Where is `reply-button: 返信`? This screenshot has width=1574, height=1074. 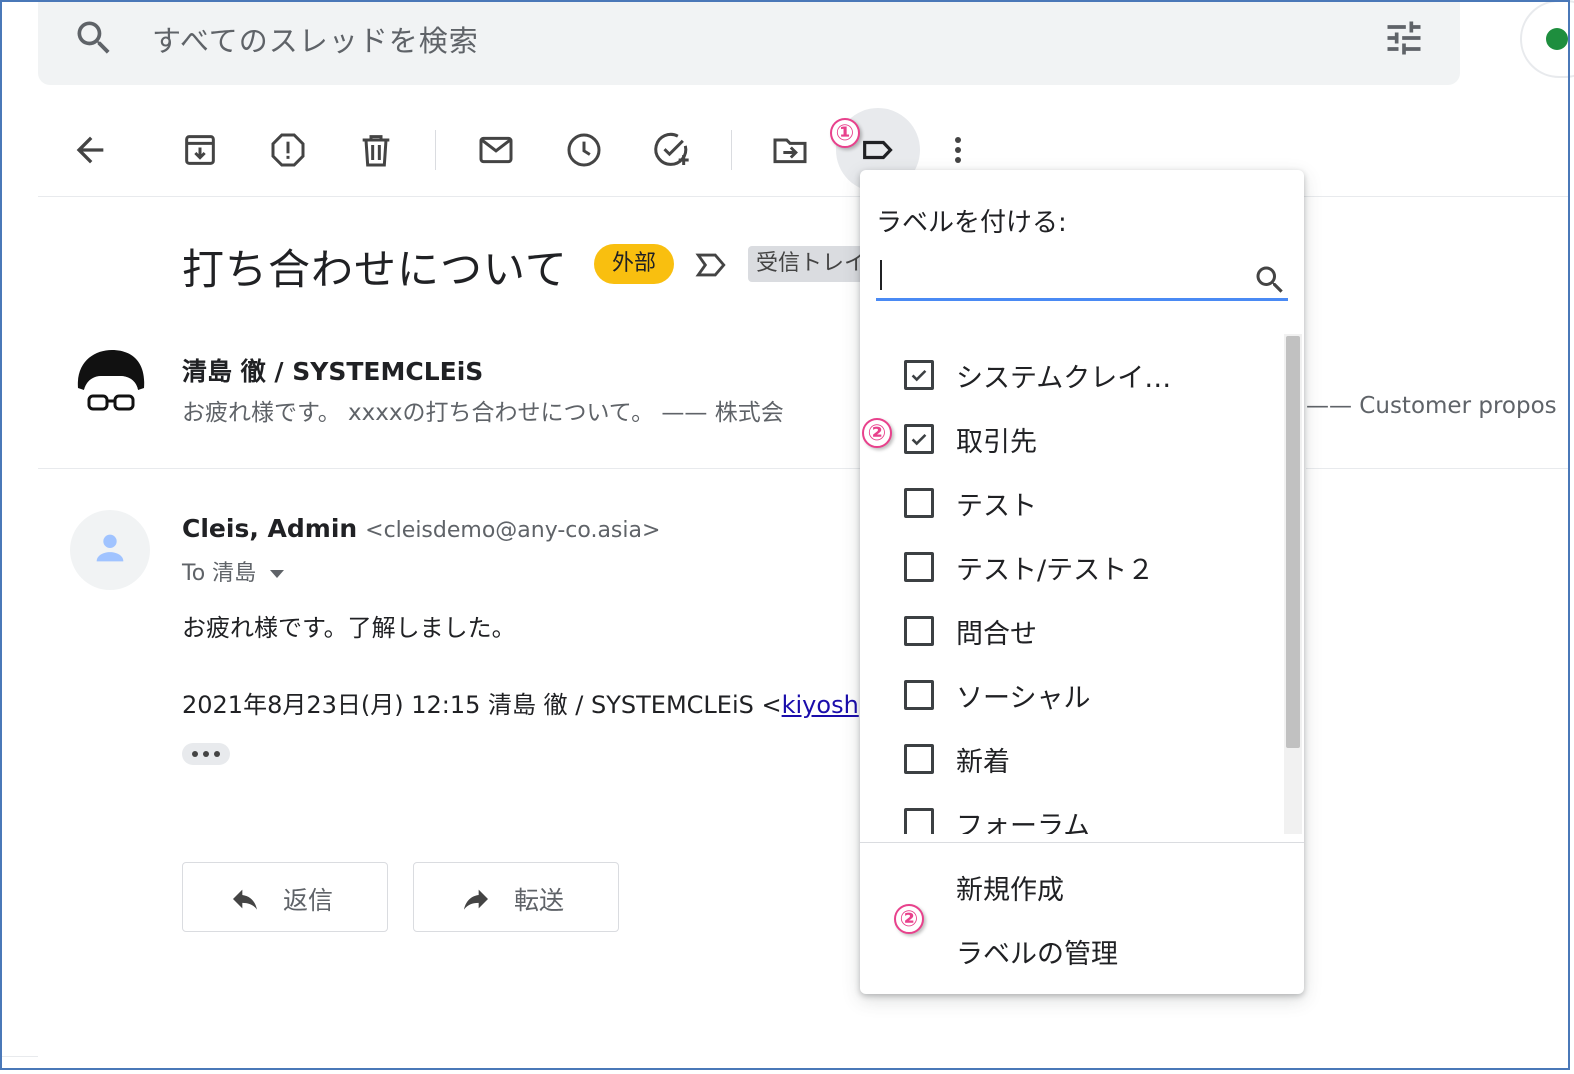 reply-button: 返信 is located at coordinates (285, 897).